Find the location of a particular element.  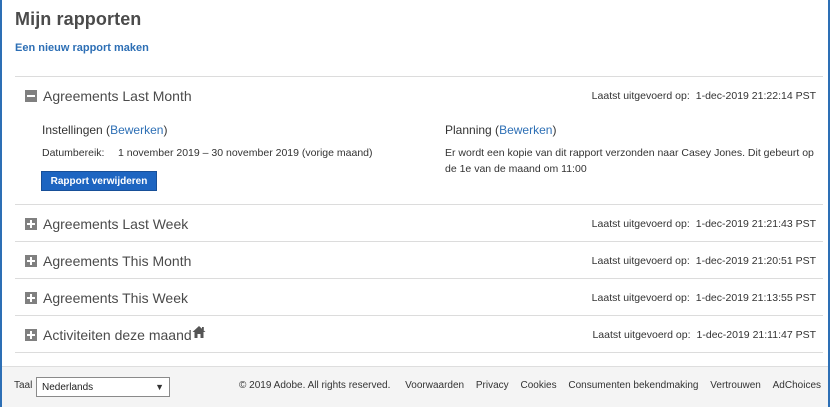

language-value: Nederlands is located at coordinates (68, 387).